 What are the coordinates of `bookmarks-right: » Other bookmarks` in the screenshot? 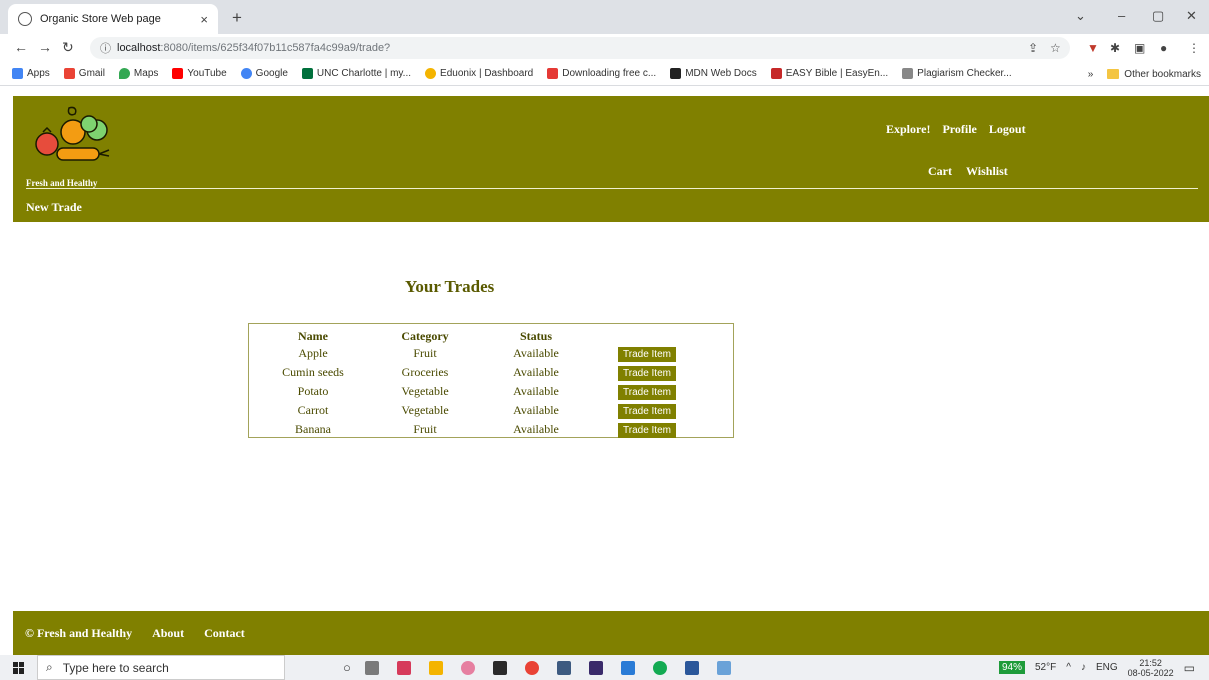 It's located at (1144, 74).